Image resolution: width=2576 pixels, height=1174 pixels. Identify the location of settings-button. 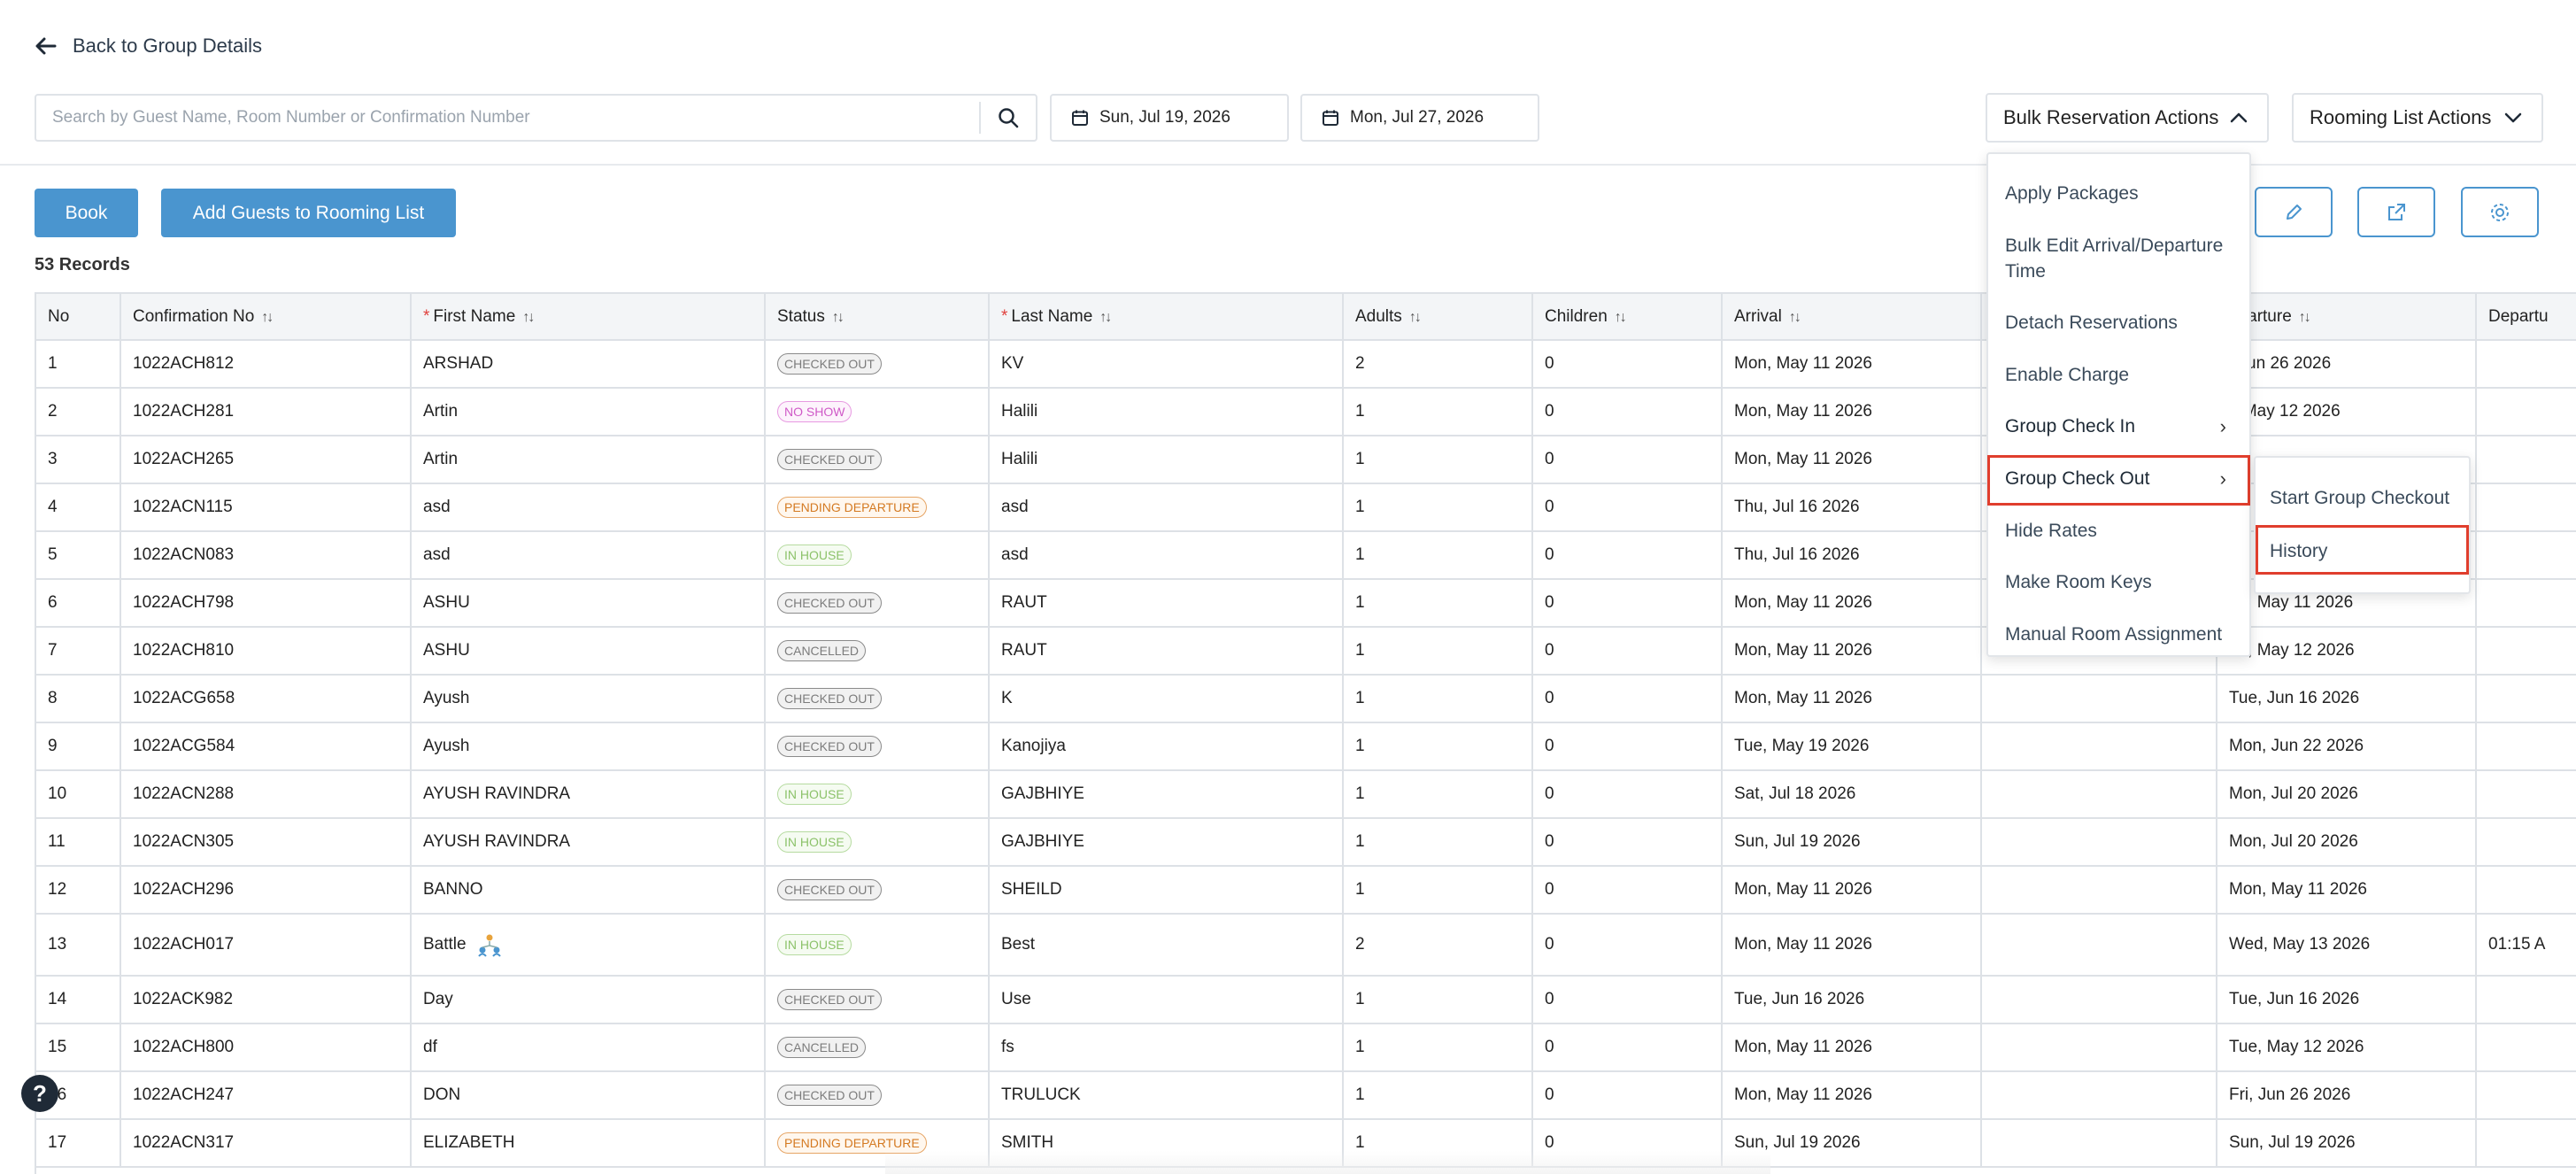
(2500, 212).